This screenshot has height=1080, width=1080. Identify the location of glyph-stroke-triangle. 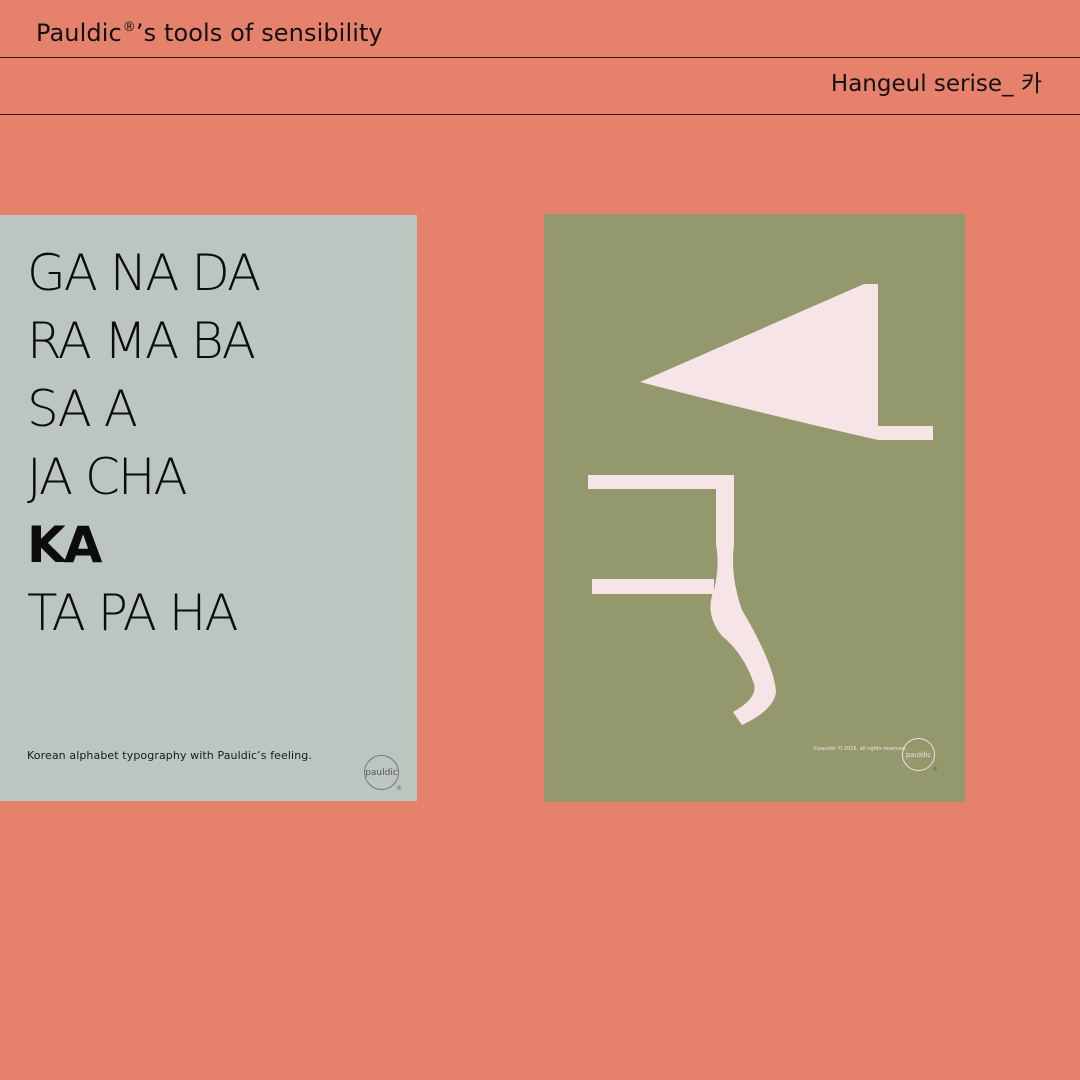
(786, 362).